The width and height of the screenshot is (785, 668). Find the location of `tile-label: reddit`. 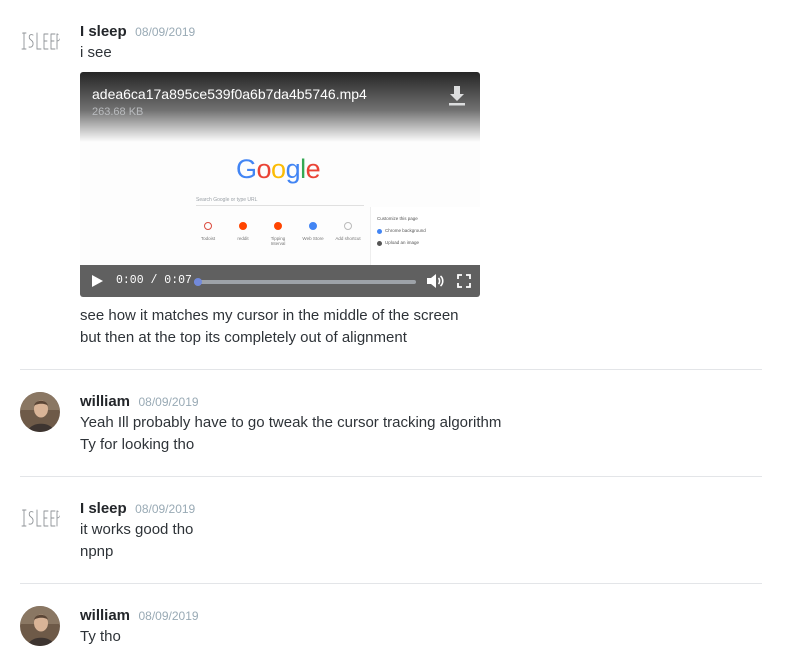

tile-label: reddit is located at coordinates (243, 238).